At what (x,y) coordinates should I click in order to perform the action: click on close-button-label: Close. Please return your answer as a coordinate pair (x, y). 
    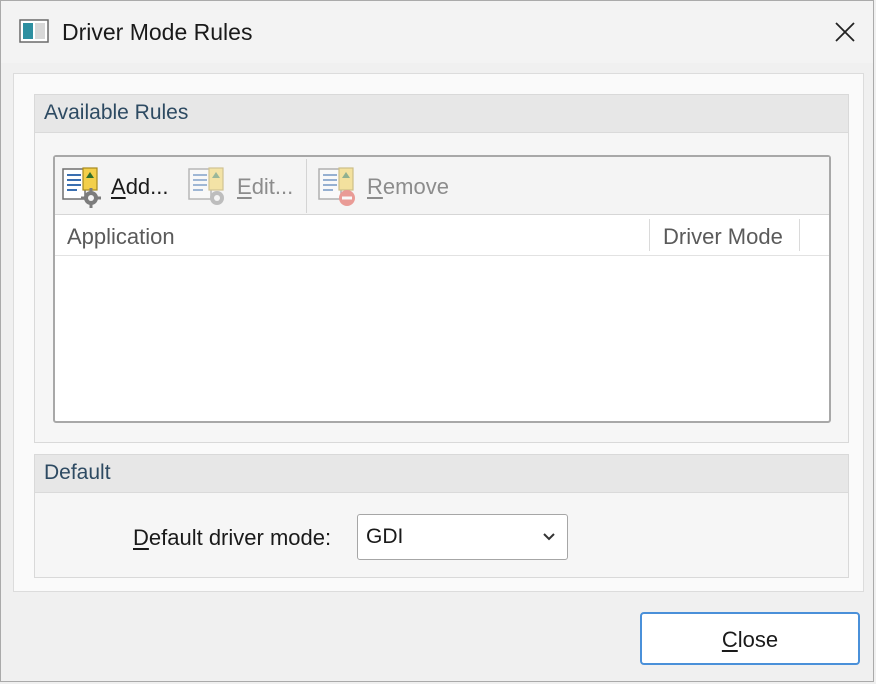
    Looking at the image, I should click on (750, 639).